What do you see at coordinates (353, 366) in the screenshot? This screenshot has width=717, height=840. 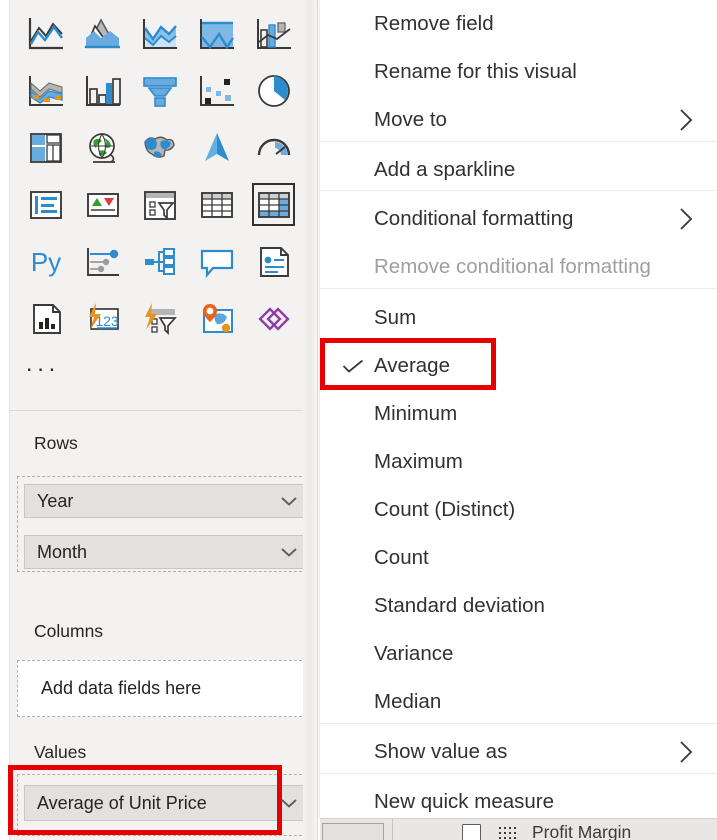 I see `checkmark-icon` at bounding box center [353, 366].